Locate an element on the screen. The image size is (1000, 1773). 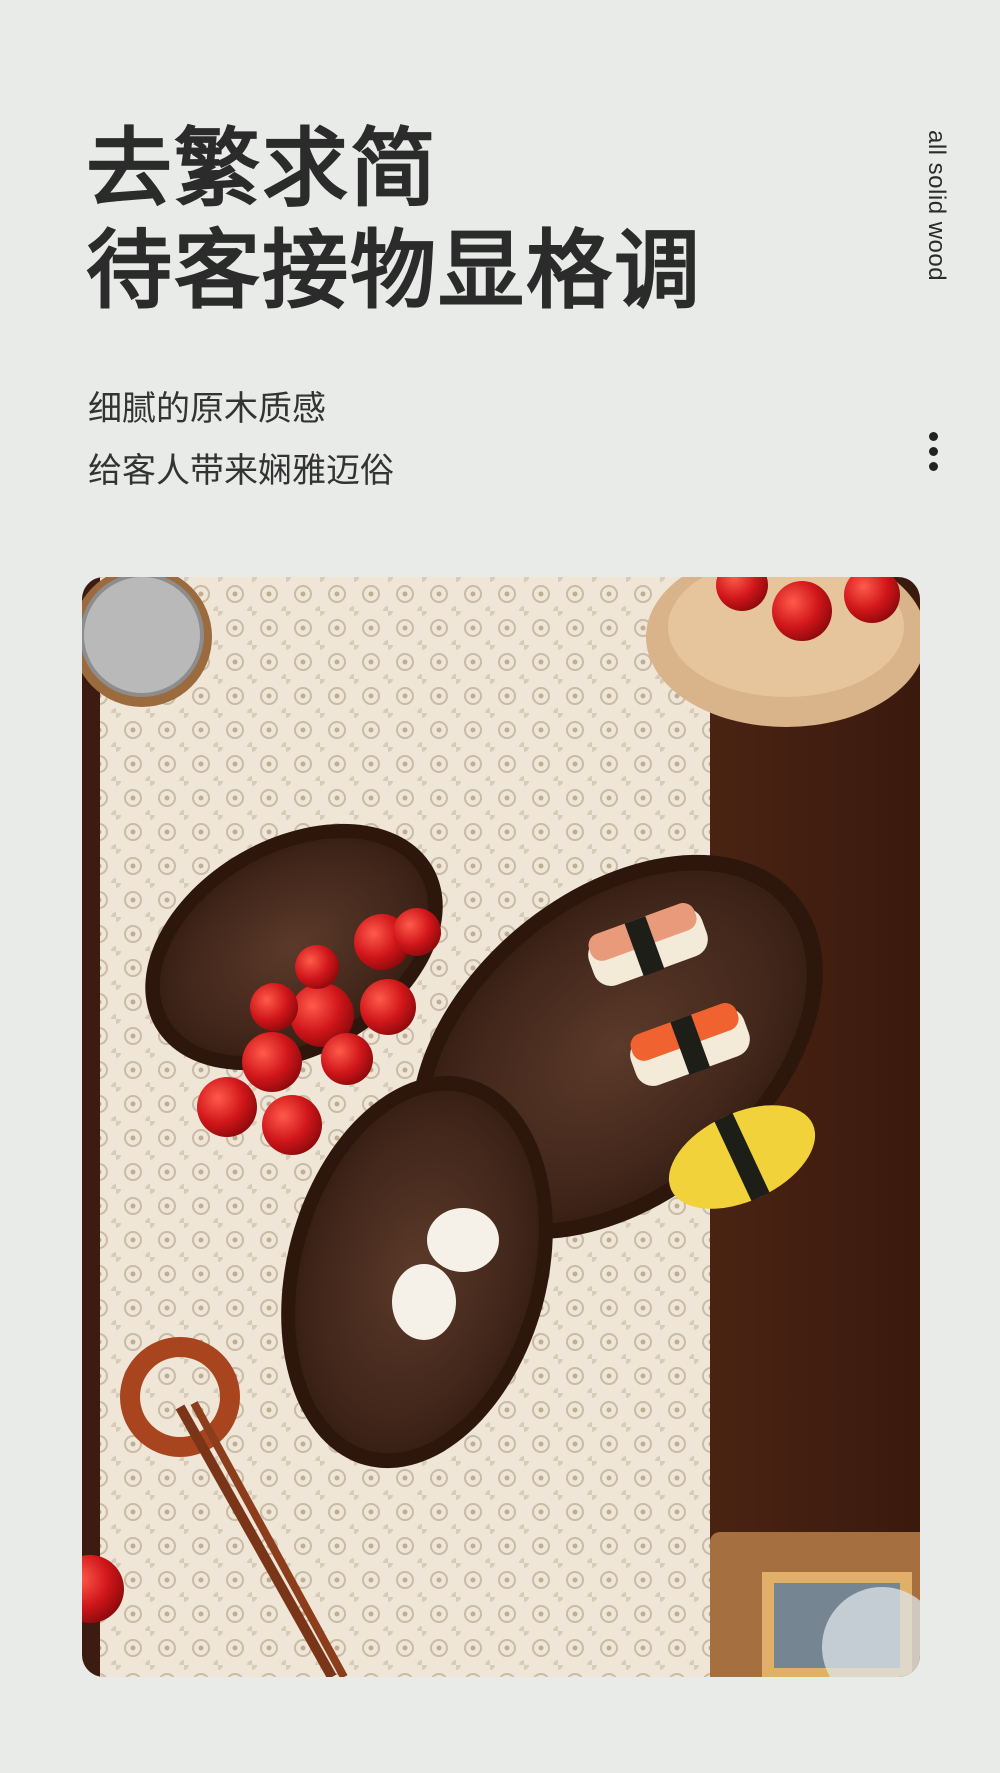
subtitle-line-2: 给客人带来娴雅迈俗 is located at coordinates (241, 471).